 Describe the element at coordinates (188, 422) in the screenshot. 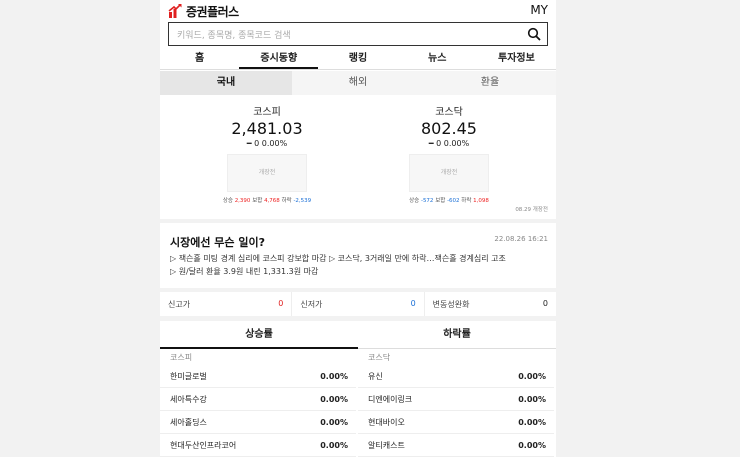

I see `stock-name: 세아홀딩스` at that location.